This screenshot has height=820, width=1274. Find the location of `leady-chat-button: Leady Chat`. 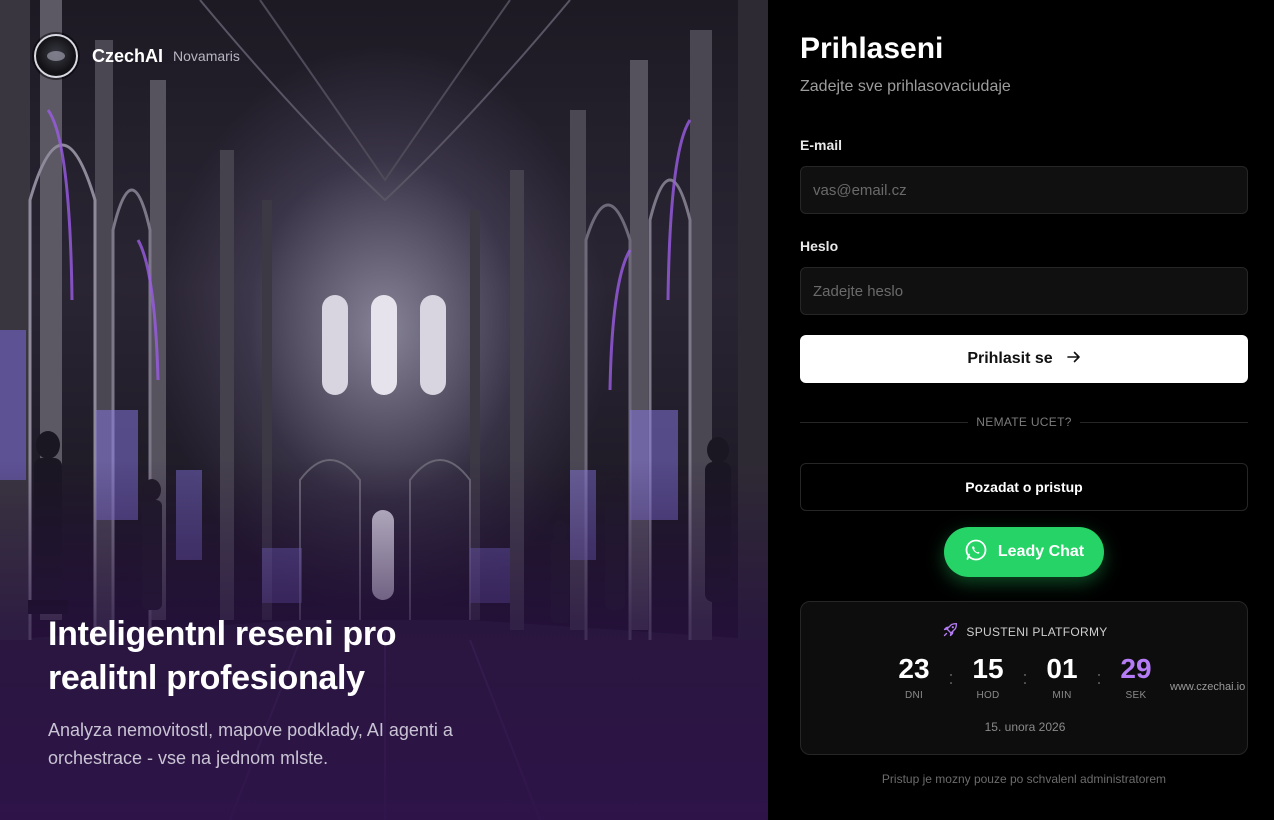

leady-chat-button: Leady Chat is located at coordinates (1024, 552).